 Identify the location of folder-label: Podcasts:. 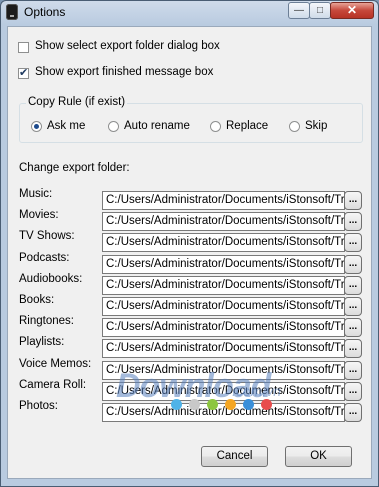
(44, 257).